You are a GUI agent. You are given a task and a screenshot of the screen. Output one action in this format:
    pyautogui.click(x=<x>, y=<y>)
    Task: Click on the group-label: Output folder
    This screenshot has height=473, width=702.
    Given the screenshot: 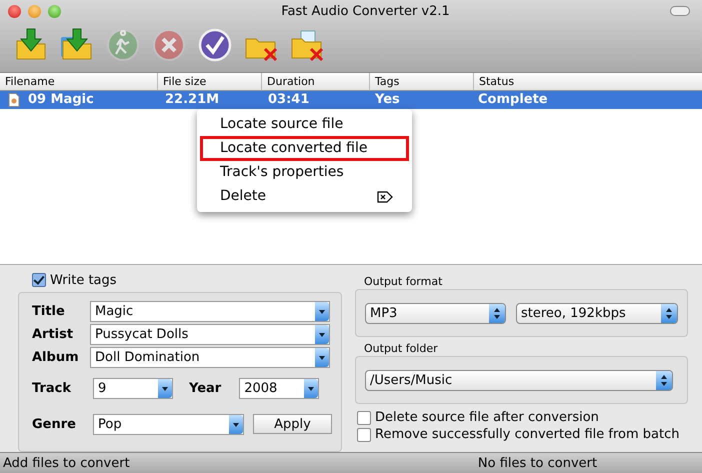 What is the action you would take?
    pyautogui.click(x=401, y=349)
    